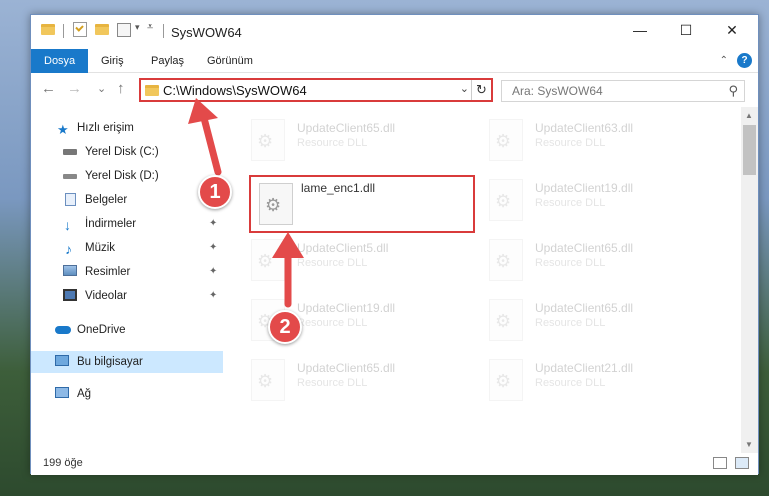  I want to click on annotation-overlay, so click(246, 203).